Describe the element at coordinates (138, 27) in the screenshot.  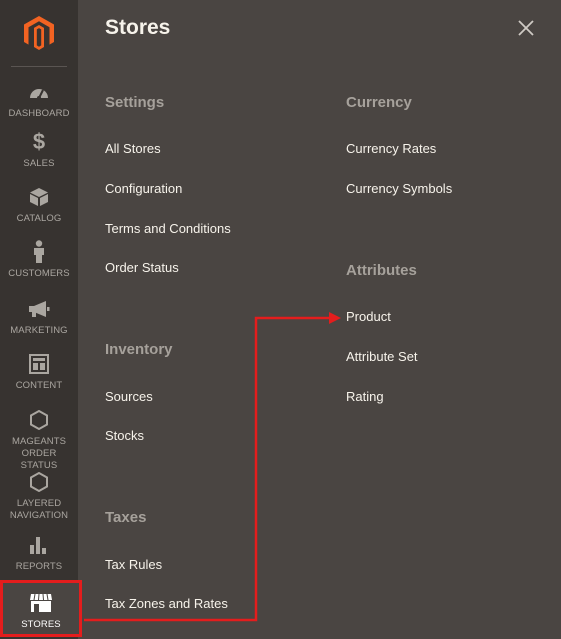
I see `page-title: Stores` at that location.